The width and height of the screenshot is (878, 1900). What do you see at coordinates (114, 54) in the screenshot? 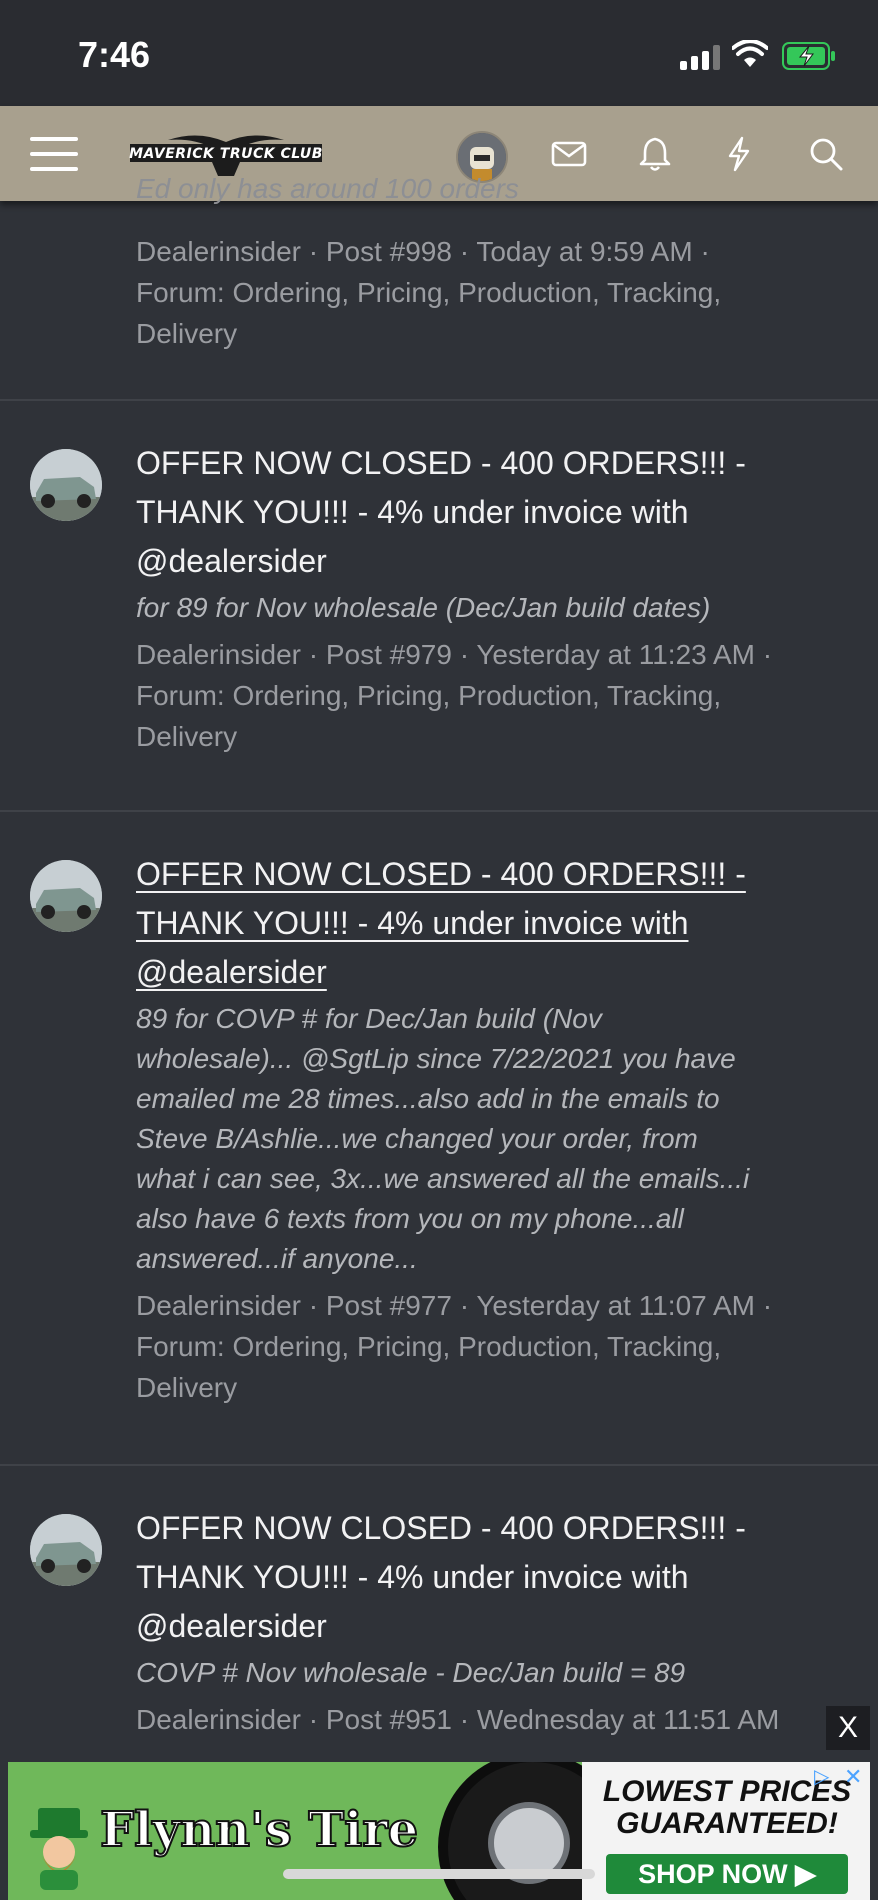
I see `status-time: 7:46` at bounding box center [114, 54].